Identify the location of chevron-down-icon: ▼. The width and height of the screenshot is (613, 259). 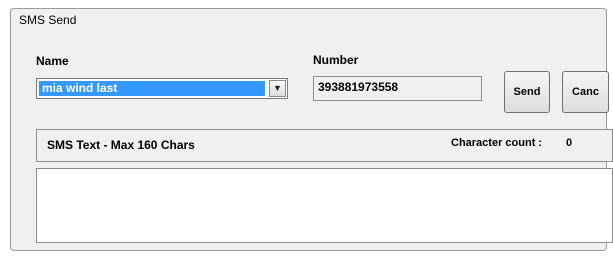
(277, 88).